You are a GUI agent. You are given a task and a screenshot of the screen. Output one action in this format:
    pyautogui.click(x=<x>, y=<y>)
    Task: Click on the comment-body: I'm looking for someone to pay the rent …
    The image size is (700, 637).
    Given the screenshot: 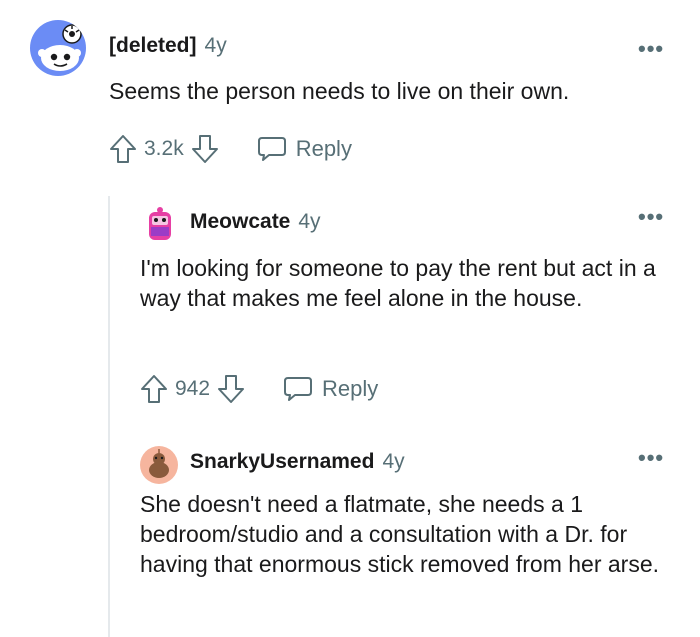 What is the action you would take?
    pyautogui.click(x=398, y=283)
    